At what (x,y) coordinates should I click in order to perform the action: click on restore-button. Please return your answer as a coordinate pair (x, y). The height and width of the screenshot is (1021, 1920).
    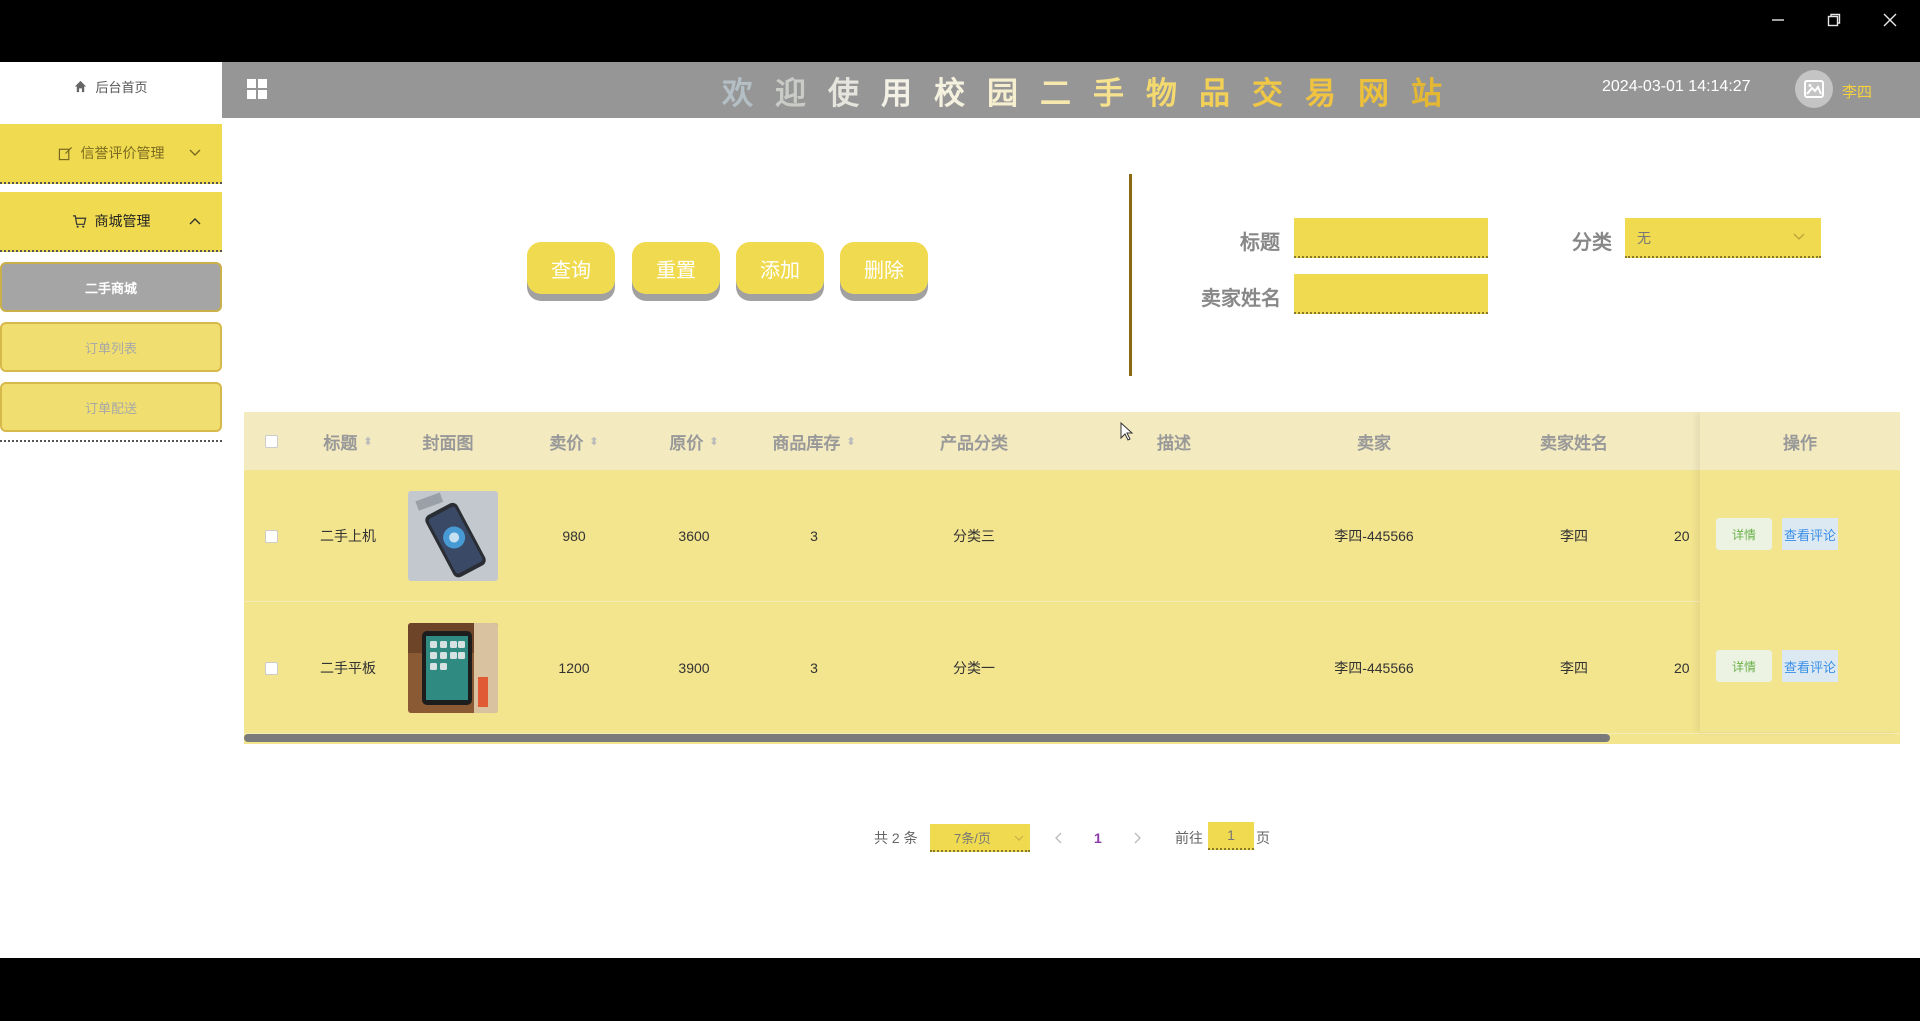
    Looking at the image, I should click on (1834, 20).